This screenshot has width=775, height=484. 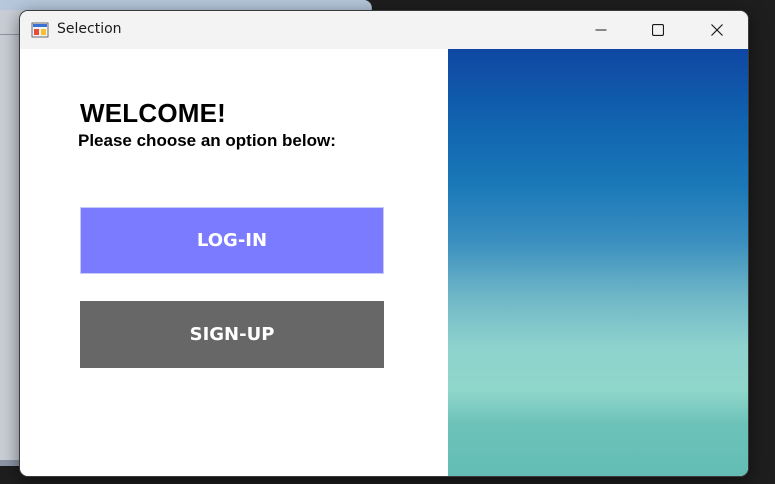 What do you see at coordinates (153, 113) in the screenshot?
I see `welcome-heading: WELCOME!` at bounding box center [153, 113].